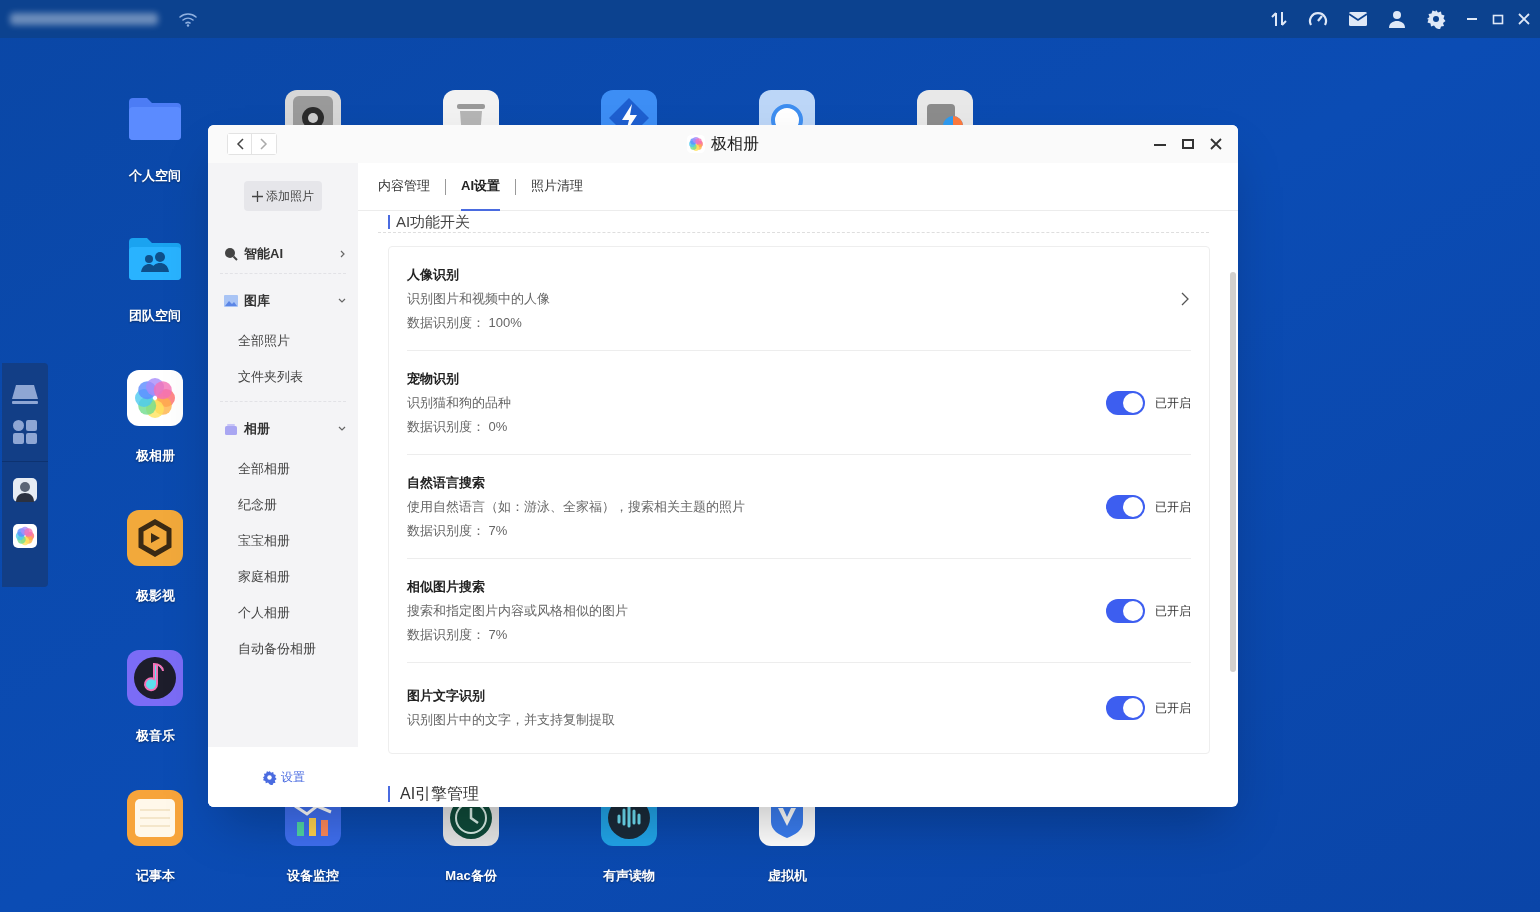  What do you see at coordinates (1358, 19) in the screenshot?
I see `mail-icon` at bounding box center [1358, 19].